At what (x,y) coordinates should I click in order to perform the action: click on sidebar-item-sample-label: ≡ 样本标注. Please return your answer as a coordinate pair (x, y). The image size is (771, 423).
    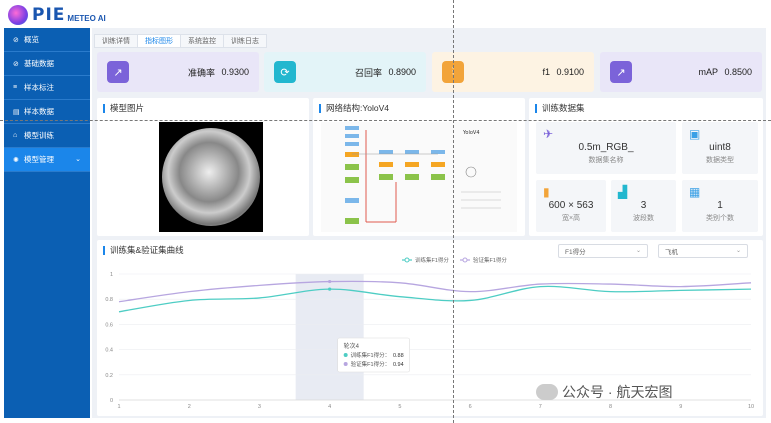
    Looking at the image, I should click on (47, 88).